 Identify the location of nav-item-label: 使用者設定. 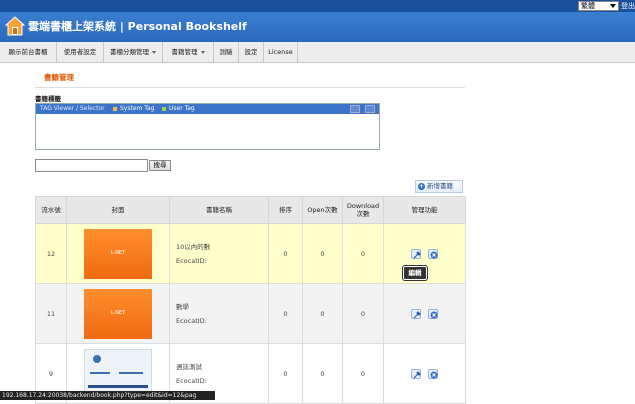
(80, 52).